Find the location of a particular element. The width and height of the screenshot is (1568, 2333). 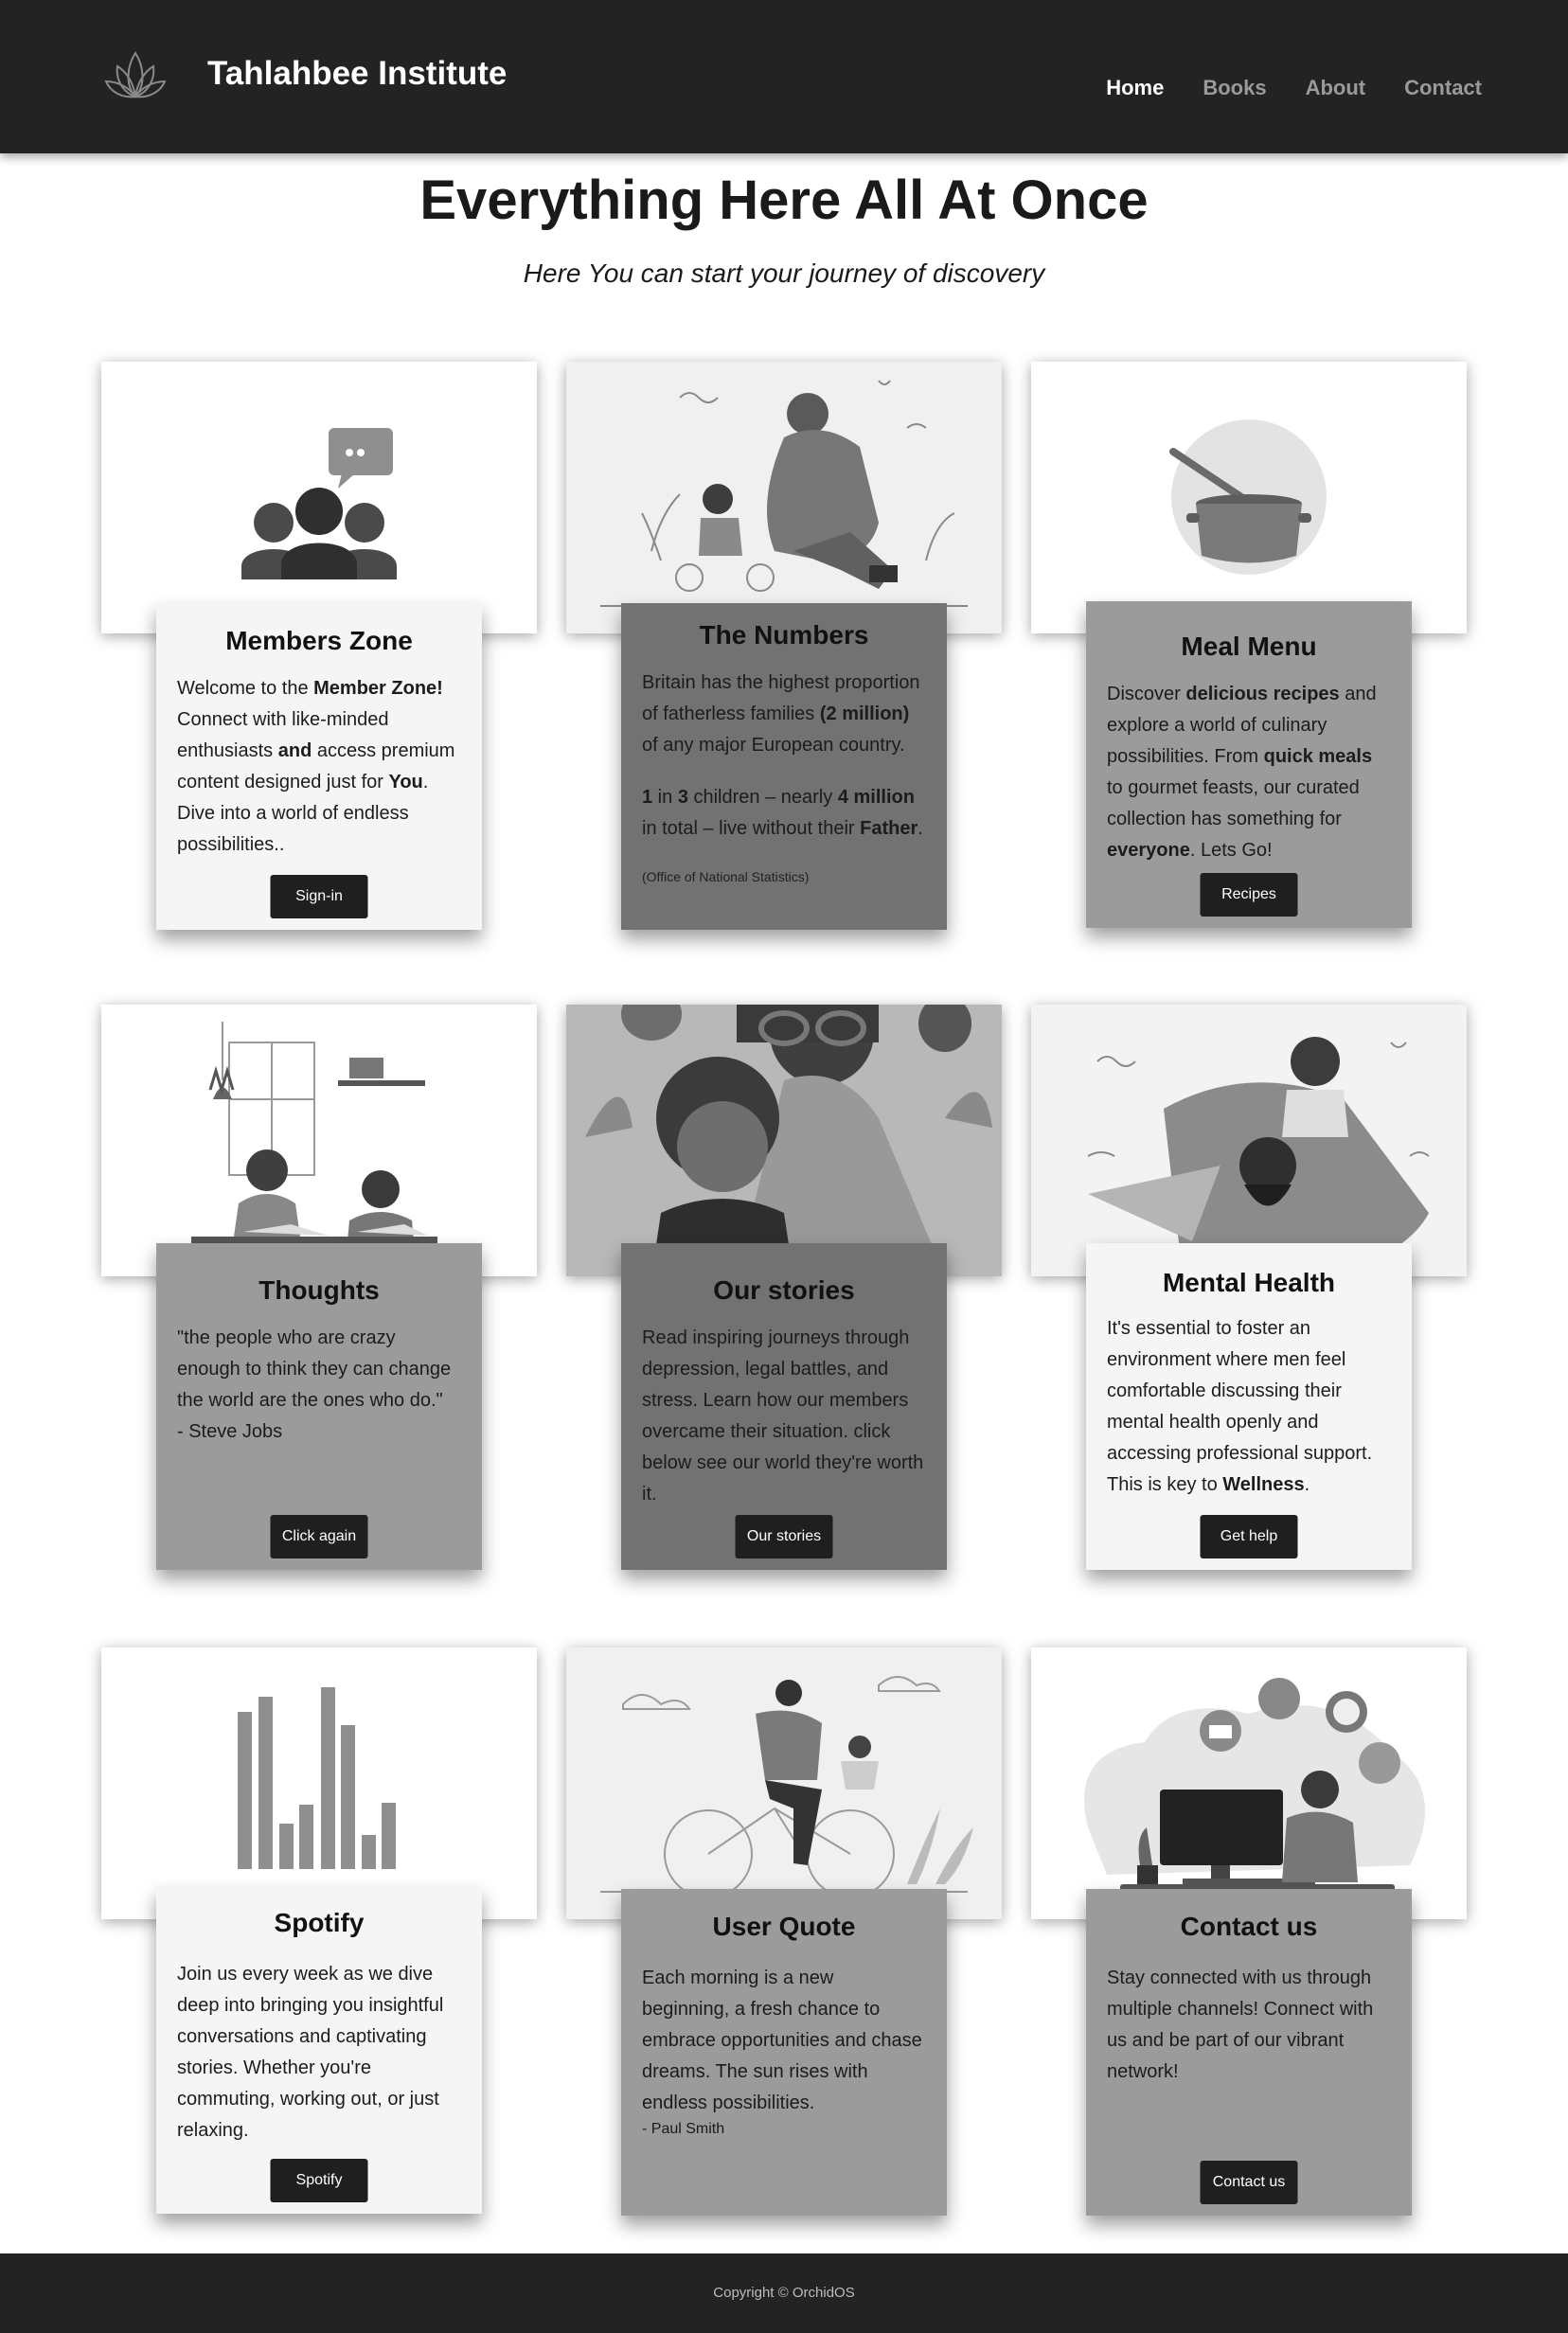

hero-title: Everything Here All At Once is located at coordinates (784, 200).